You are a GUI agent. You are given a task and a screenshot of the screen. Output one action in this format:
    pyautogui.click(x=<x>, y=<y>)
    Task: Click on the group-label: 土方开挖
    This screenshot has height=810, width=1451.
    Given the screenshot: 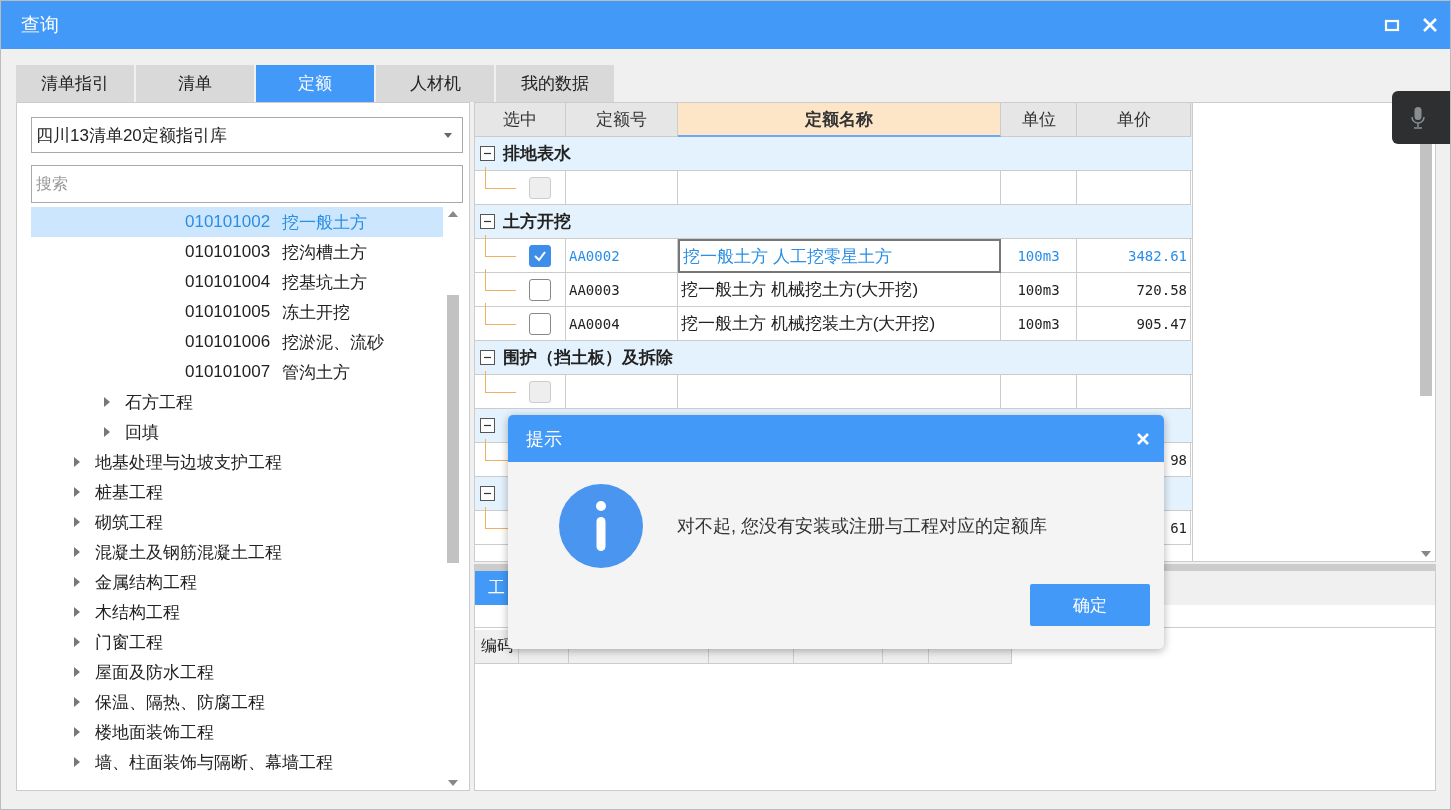 What is the action you would take?
    pyautogui.click(x=537, y=222)
    